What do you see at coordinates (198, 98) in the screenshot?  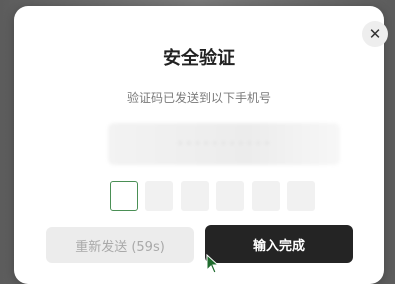 I see `dialog-subtitle: 验证码已发送到以下手机号` at bounding box center [198, 98].